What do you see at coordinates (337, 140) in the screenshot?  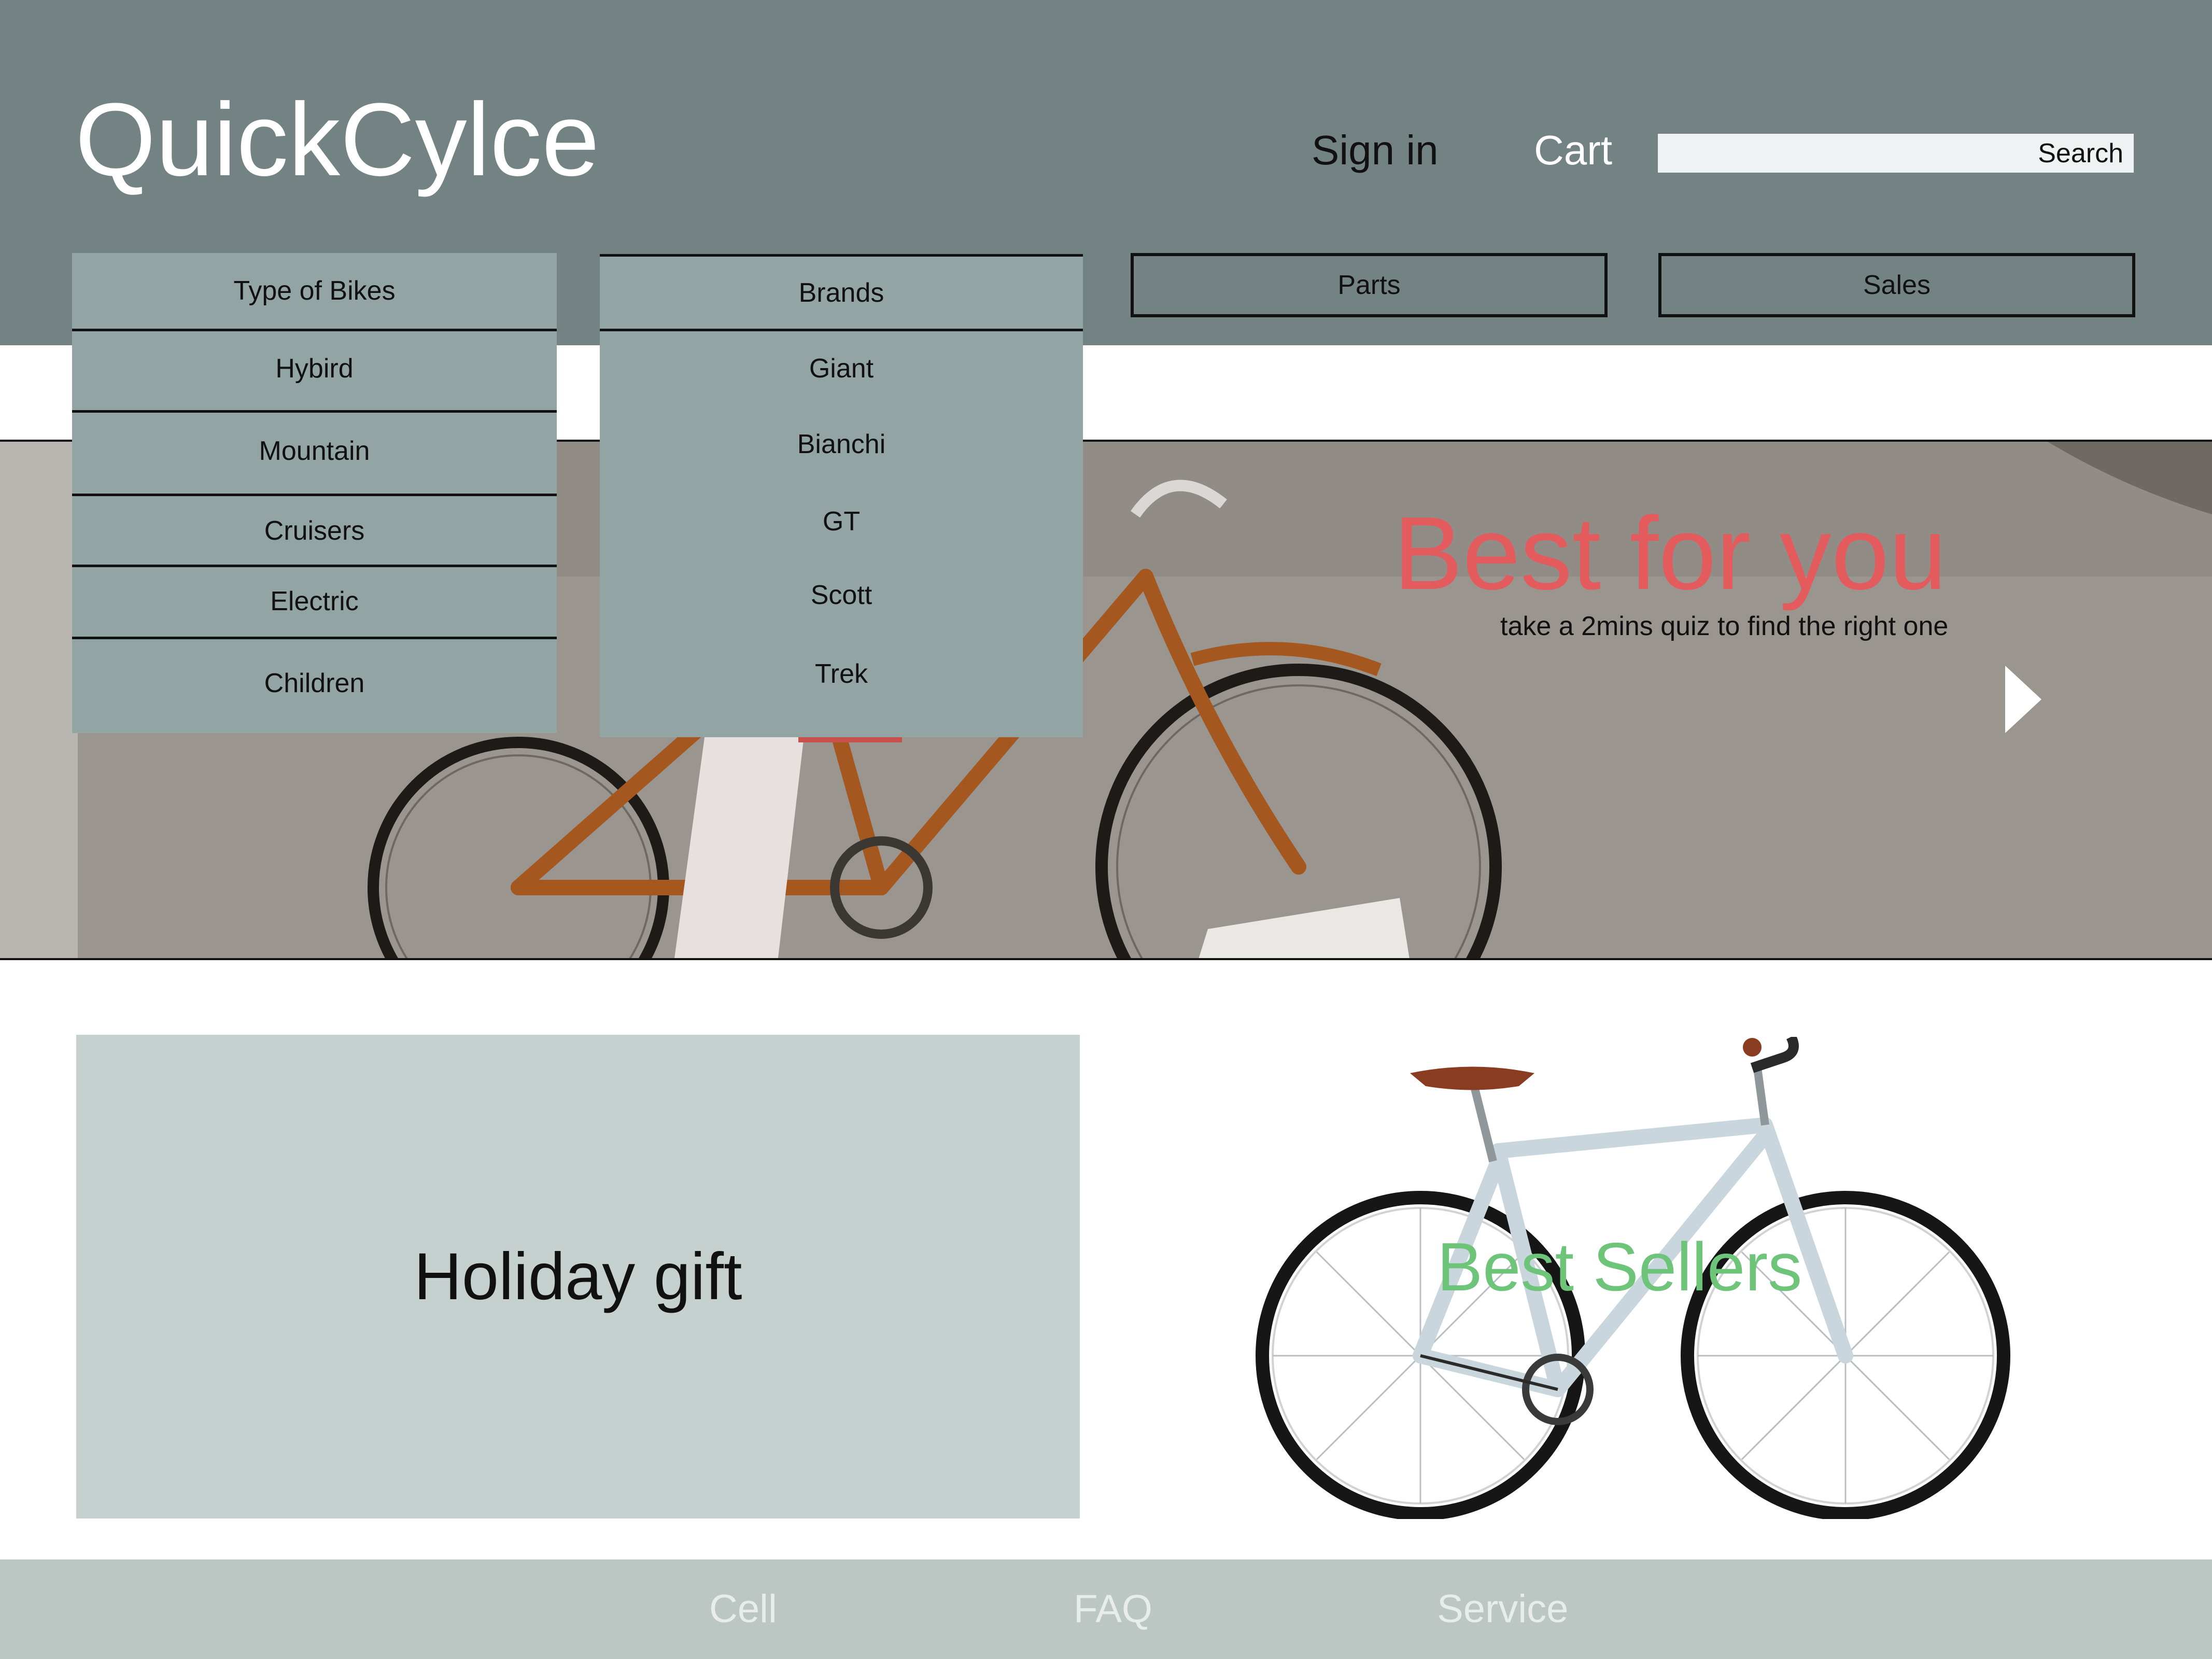 I see `site-logo: QuickCylce` at bounding box center [337, 140].